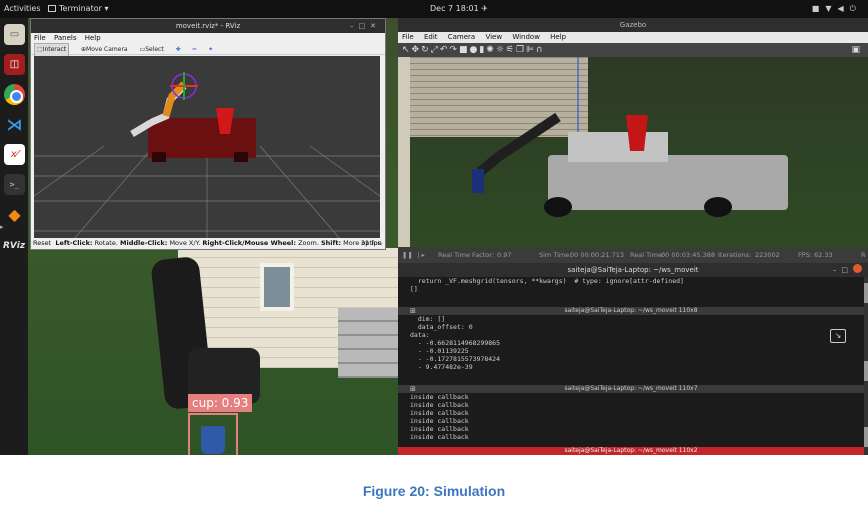 The width and height of the screenshot is (868, 510). What do you see at coordinates (455, 343) in the screenshot?
I see `output-line: - -0.6628114968299865` at bounding box center [455, 343].